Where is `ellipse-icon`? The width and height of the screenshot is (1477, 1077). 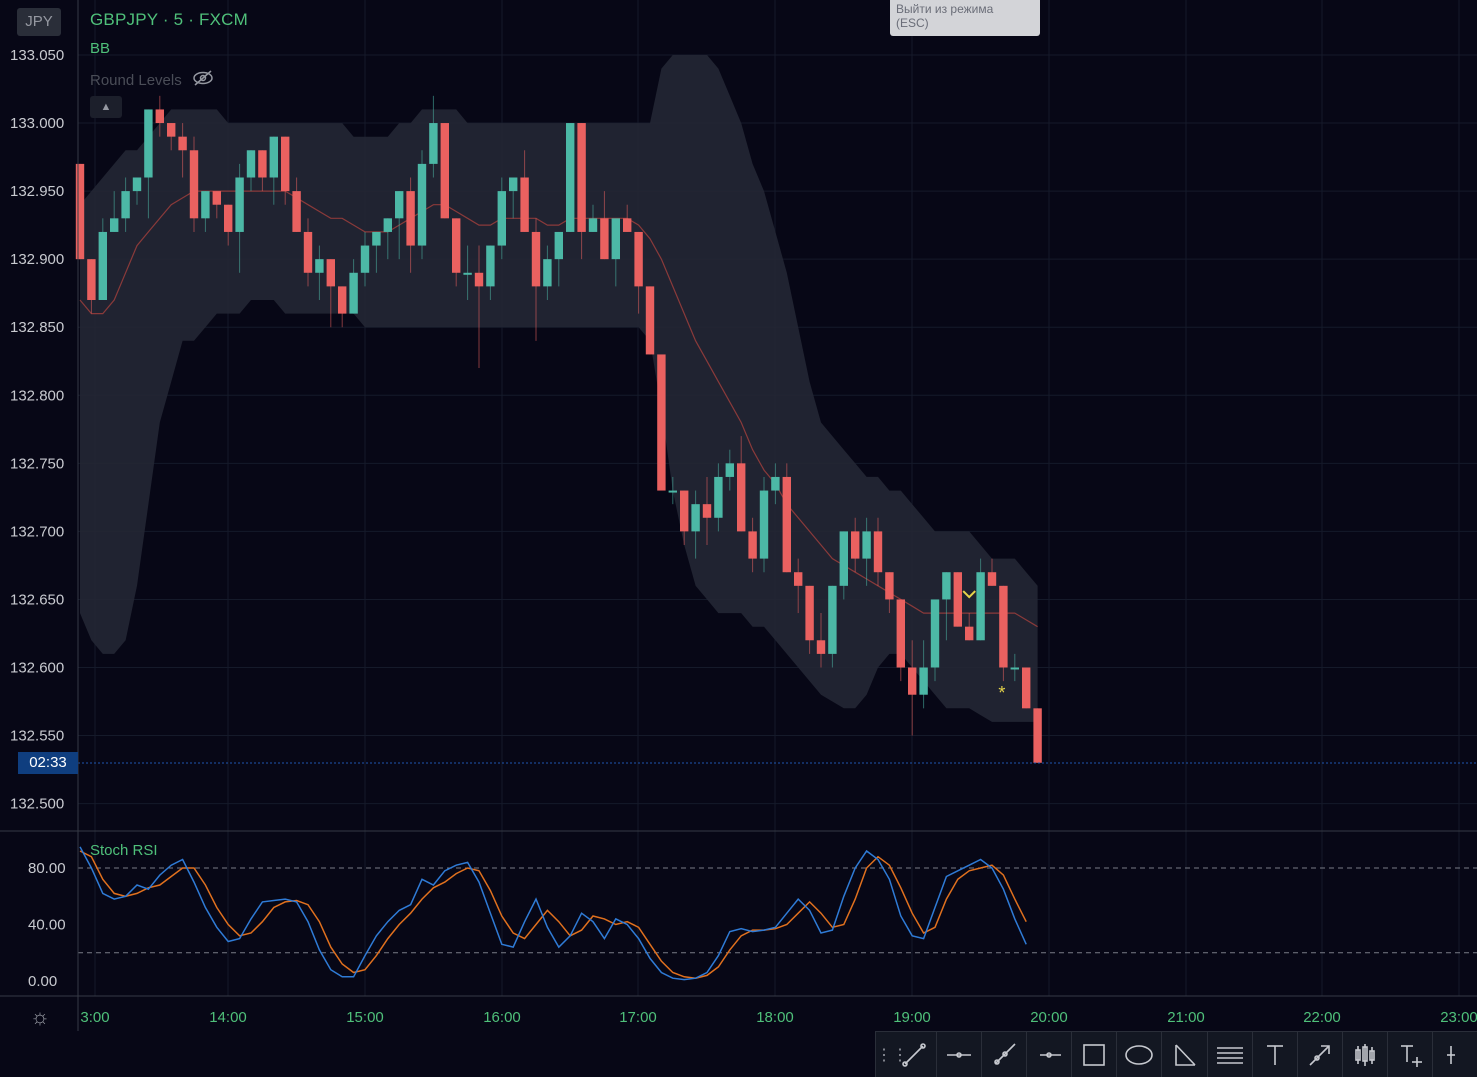 ellipse-icon is located at coordinates (1140, 1054).